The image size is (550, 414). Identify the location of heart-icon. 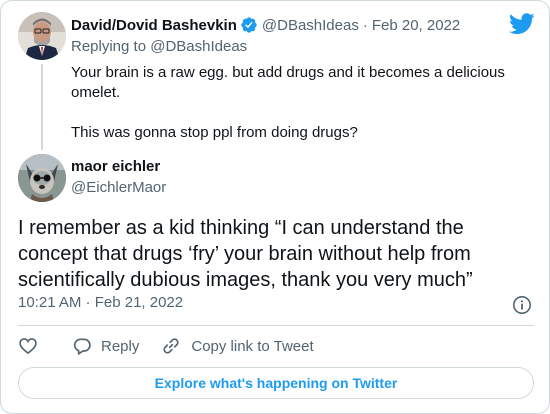
(28, 346).